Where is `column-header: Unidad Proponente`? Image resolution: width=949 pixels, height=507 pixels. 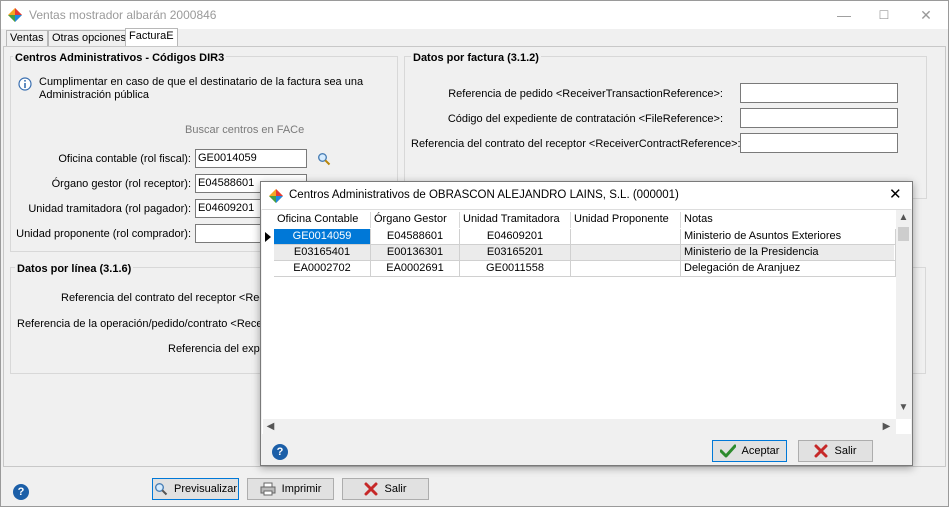
column-header: Unidad Proponente is located at coordinates (626, 220).